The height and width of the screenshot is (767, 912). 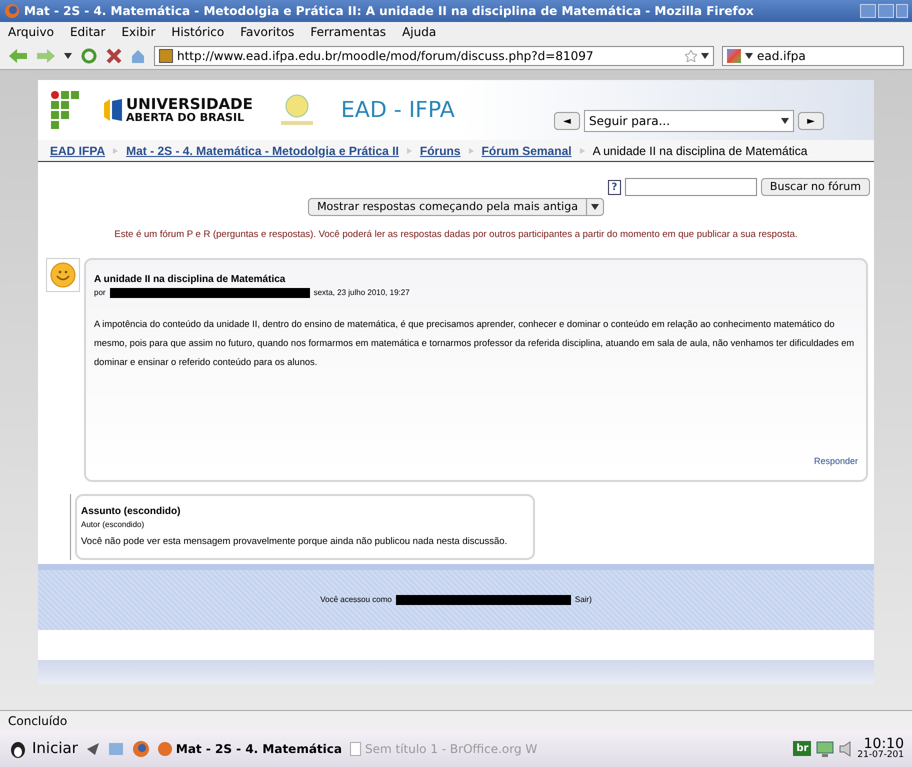 I want to click on clock-time: 10:10, so click(x=884, y=744).